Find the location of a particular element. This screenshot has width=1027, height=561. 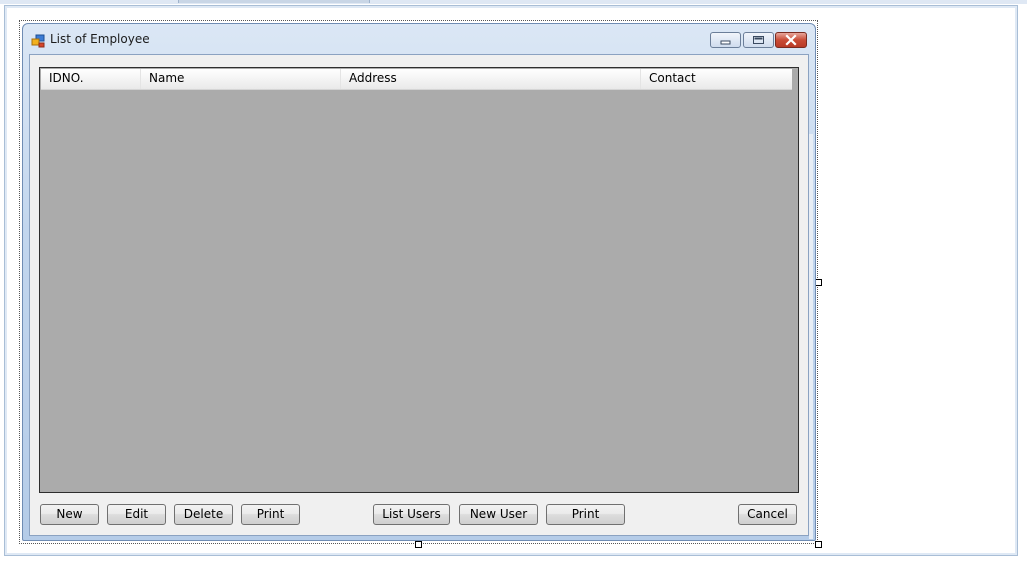

minimize-icon is located at coordinates (725, 42).